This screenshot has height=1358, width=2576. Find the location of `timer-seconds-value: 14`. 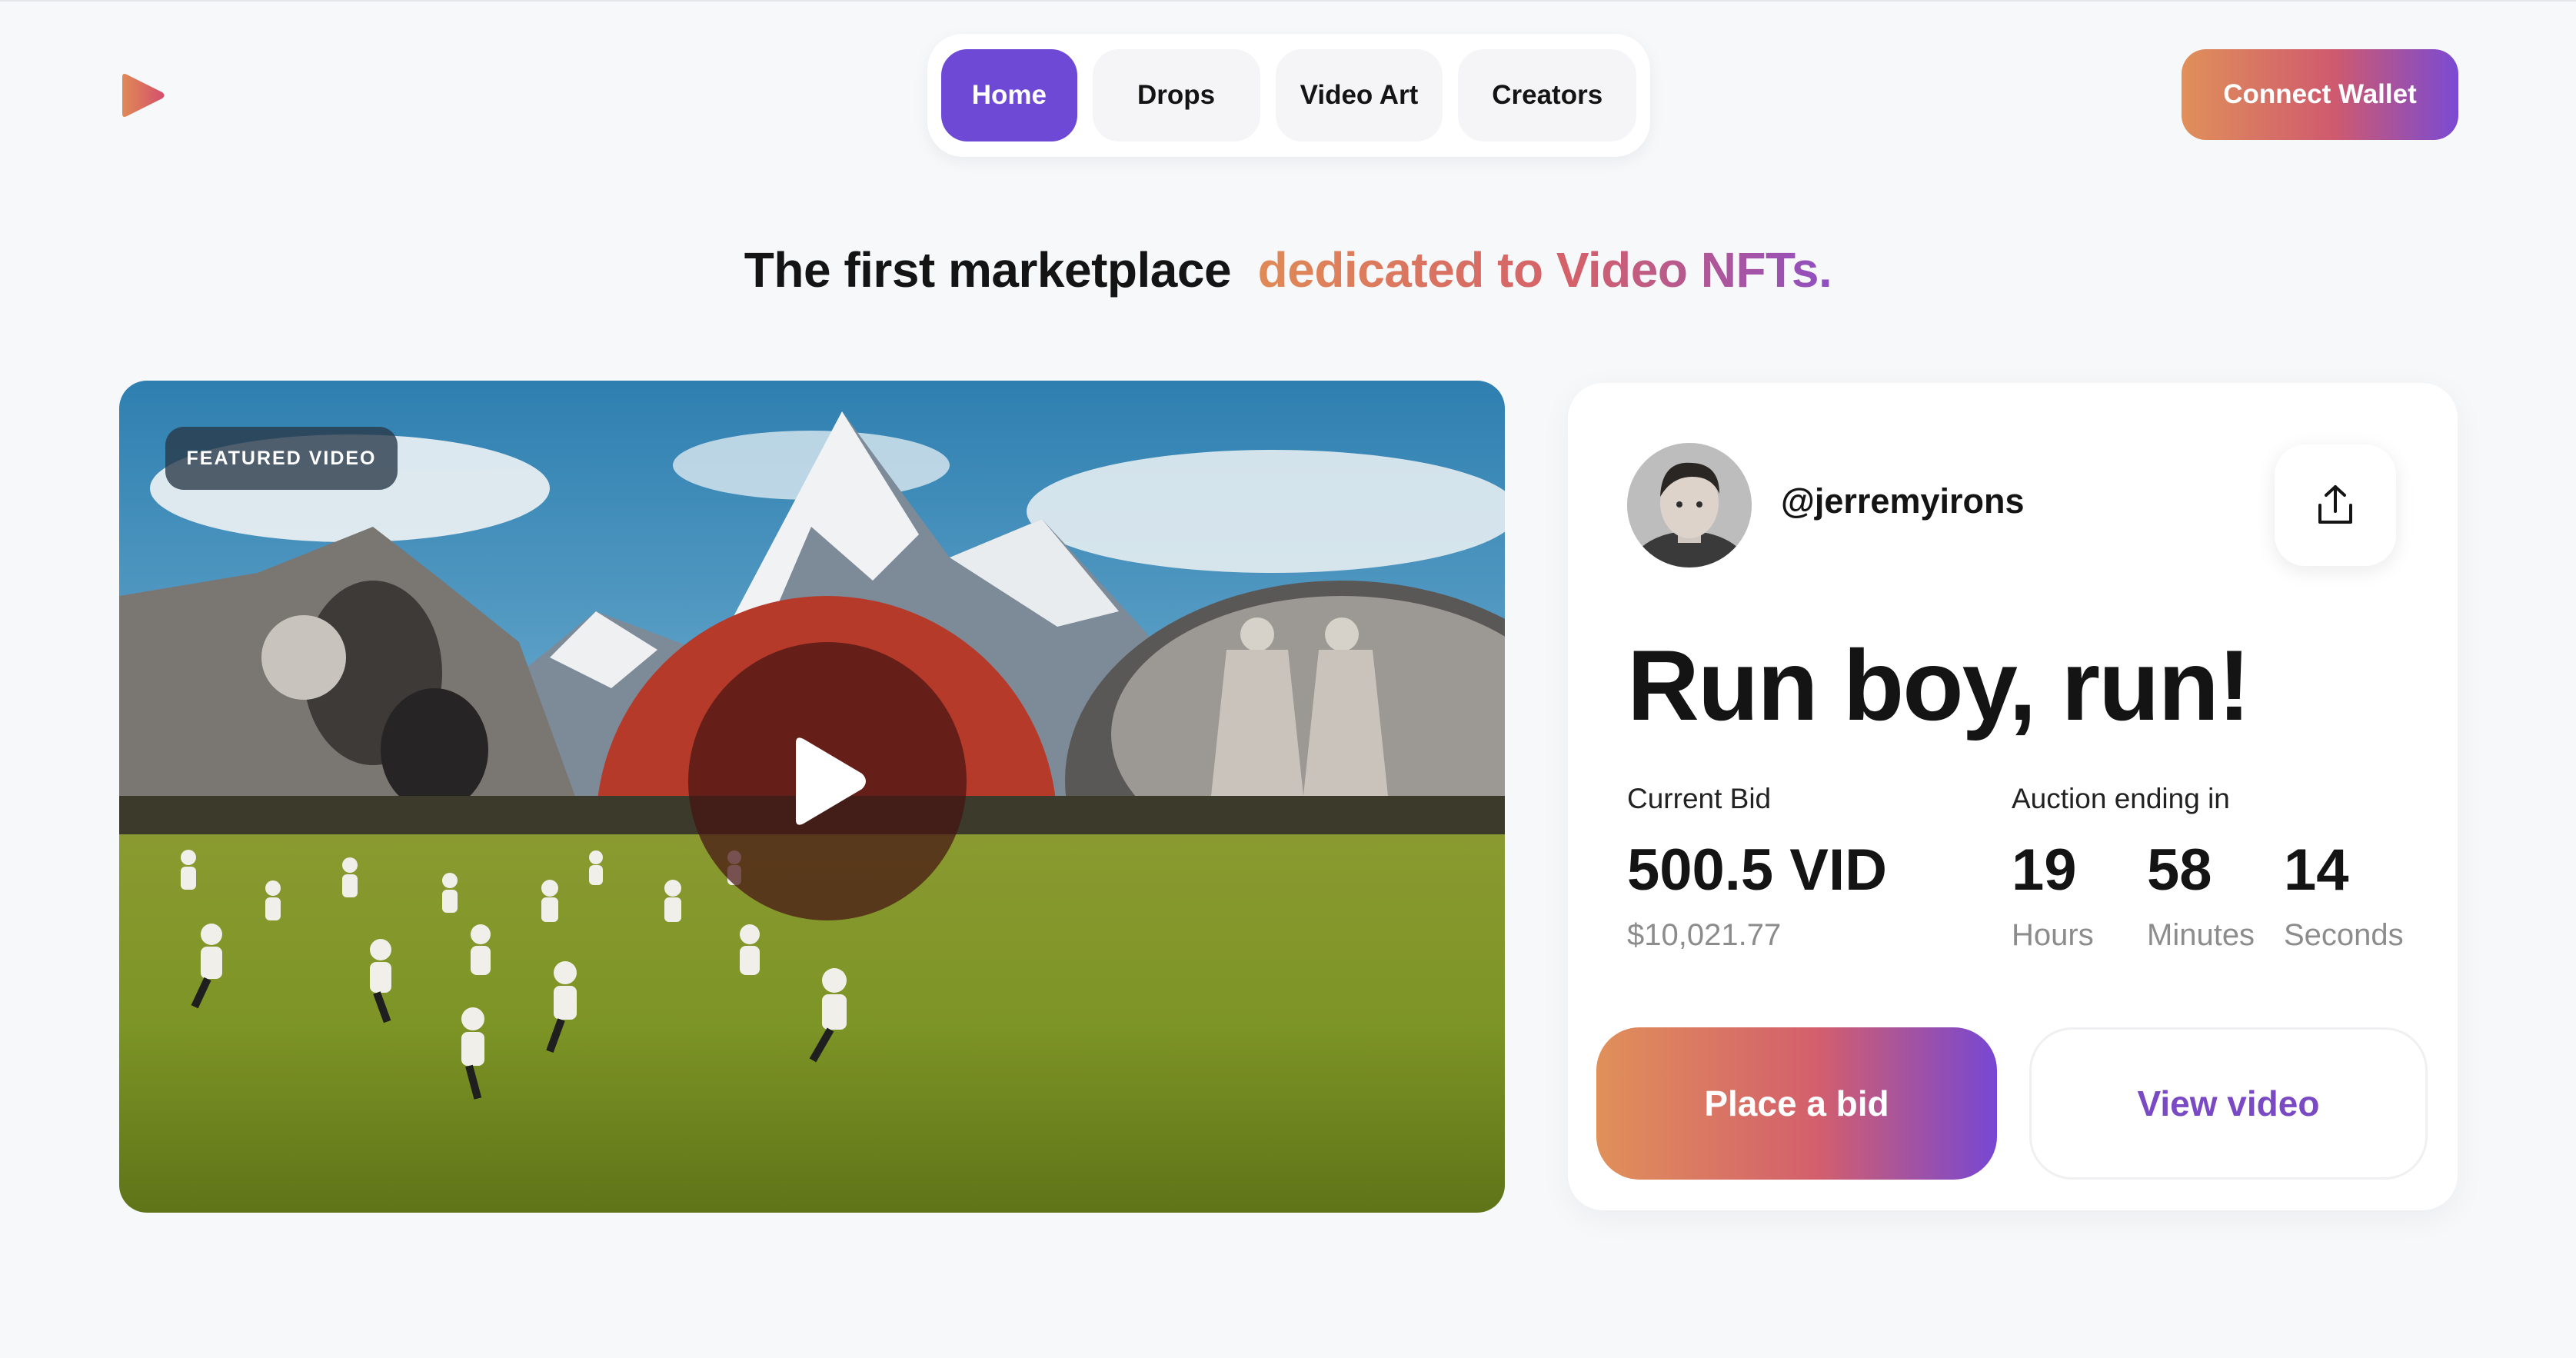

timer-seconds-value: 14 is located at coordinates (2316, 870).